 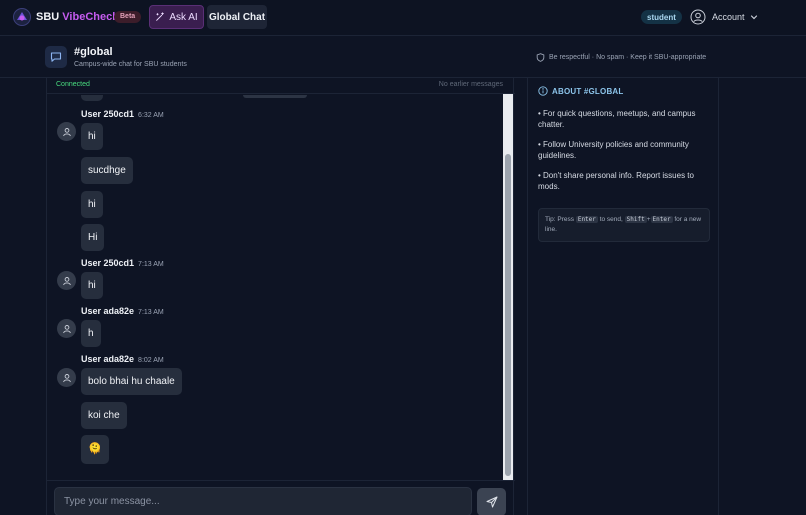 What do you see at coordinates (91, 333) in the screenshot?
I see `message-bubble: h` at bounding box center [91, 333].